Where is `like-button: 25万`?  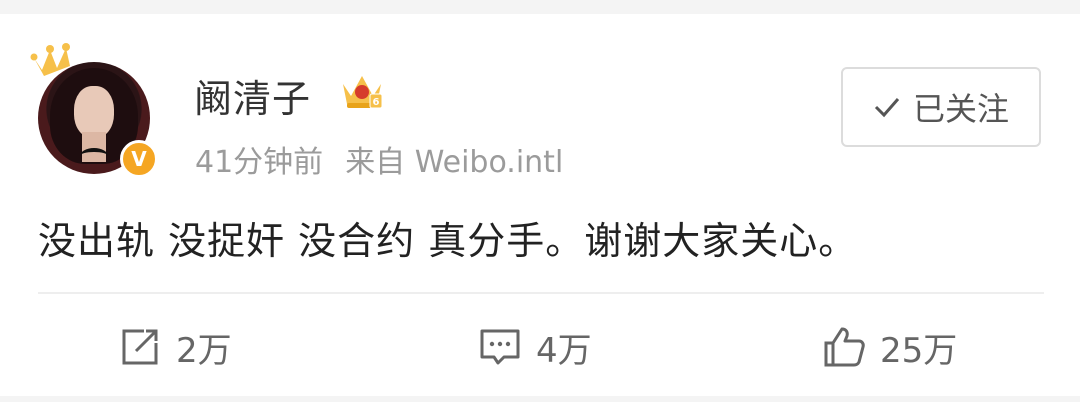 like-button: 25万 is located at coordinates (889, 347).